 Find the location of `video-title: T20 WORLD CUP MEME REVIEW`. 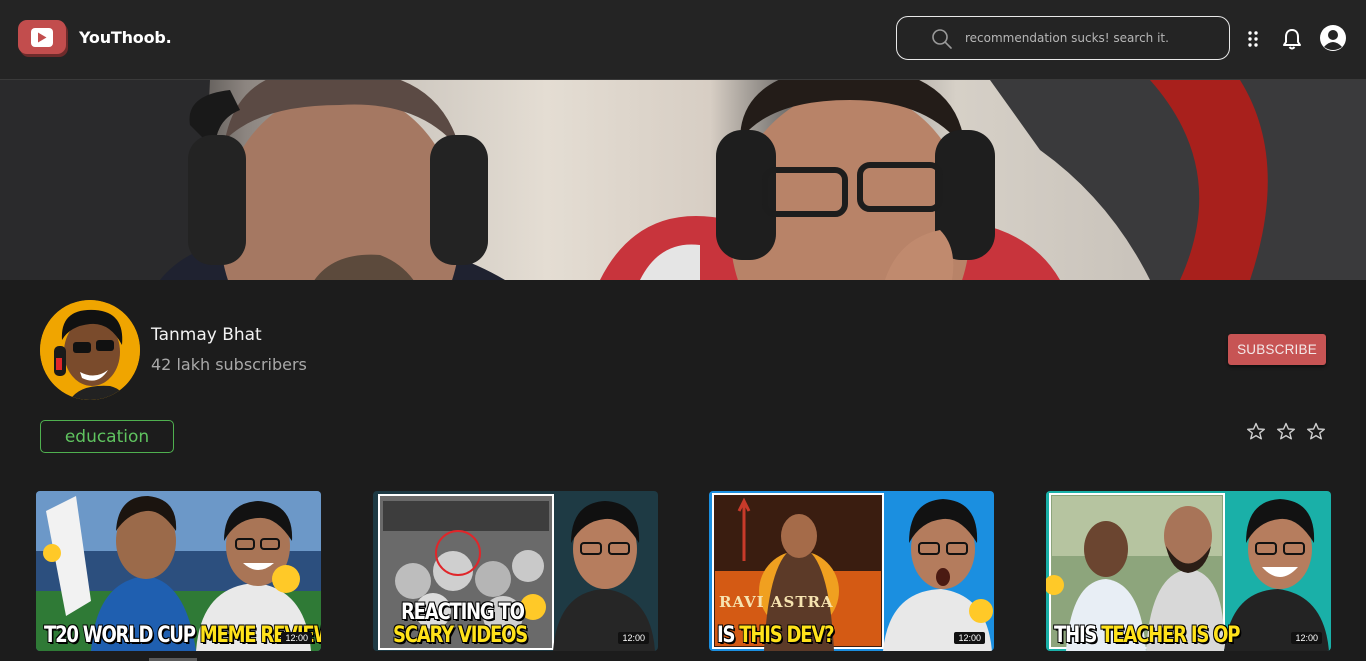

video-title: T20 WORLD CUP MEME REVIEW is located at coordinates (182, 635).